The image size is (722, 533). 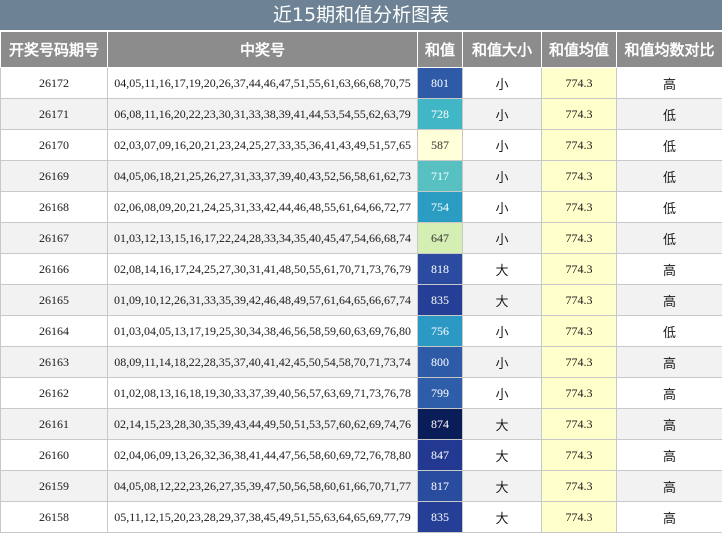 What do you see at coordinates (54, 300) in the screenshot?
I see `cell-issue: 26165` at bounding box center [54, 300].